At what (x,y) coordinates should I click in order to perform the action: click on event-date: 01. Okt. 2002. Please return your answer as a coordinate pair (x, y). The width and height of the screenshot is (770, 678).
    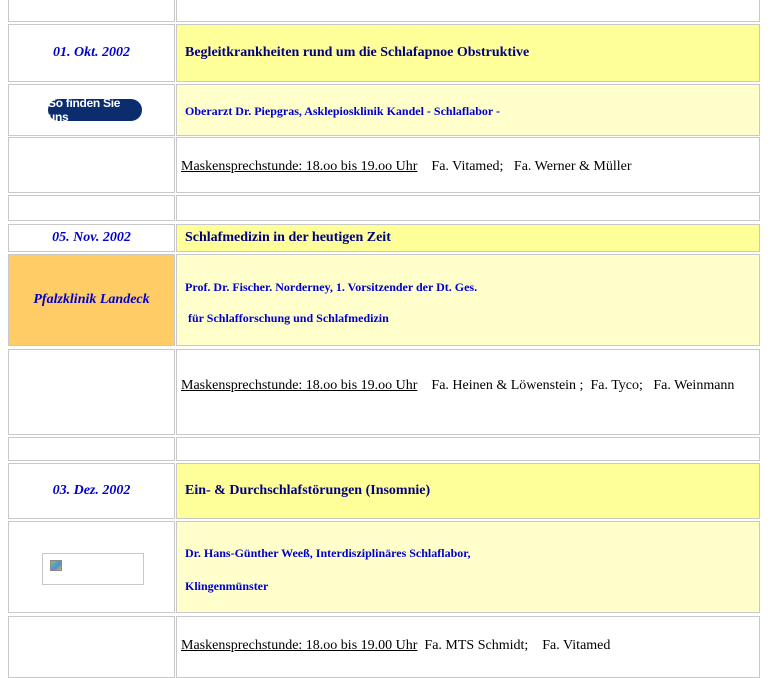
    Looking at the image, I should click on (91, 53).